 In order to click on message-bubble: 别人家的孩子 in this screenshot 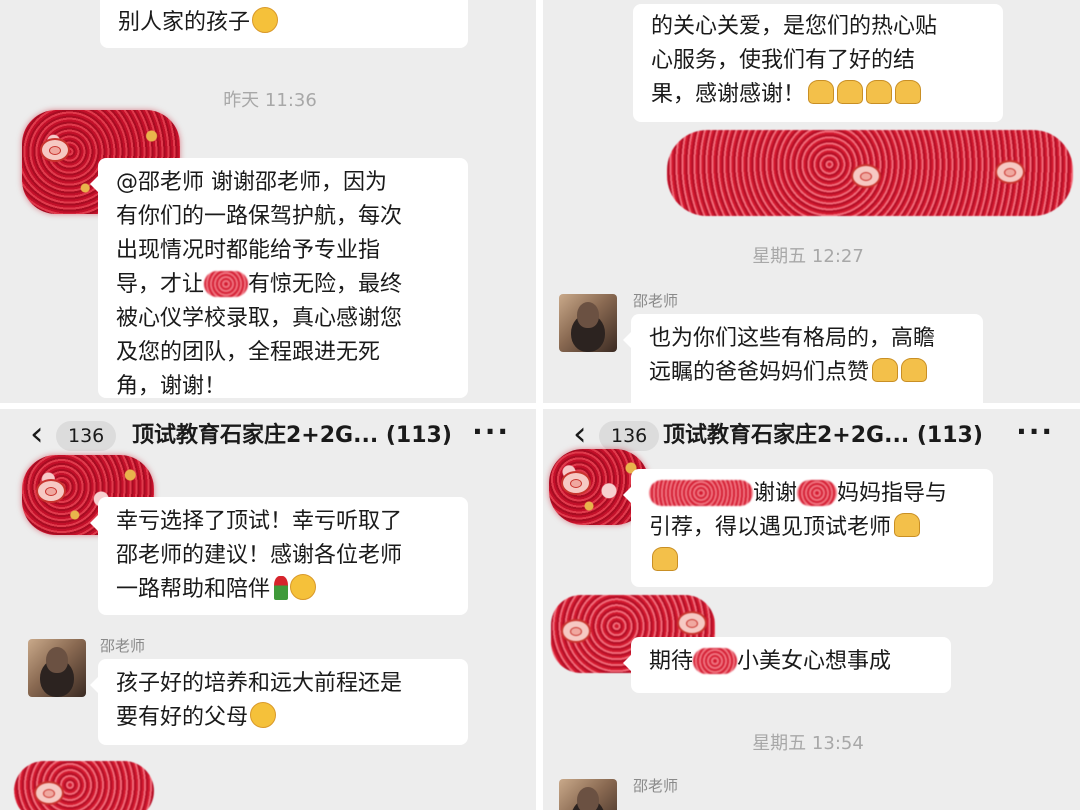, I will do `click(284, 24)`.